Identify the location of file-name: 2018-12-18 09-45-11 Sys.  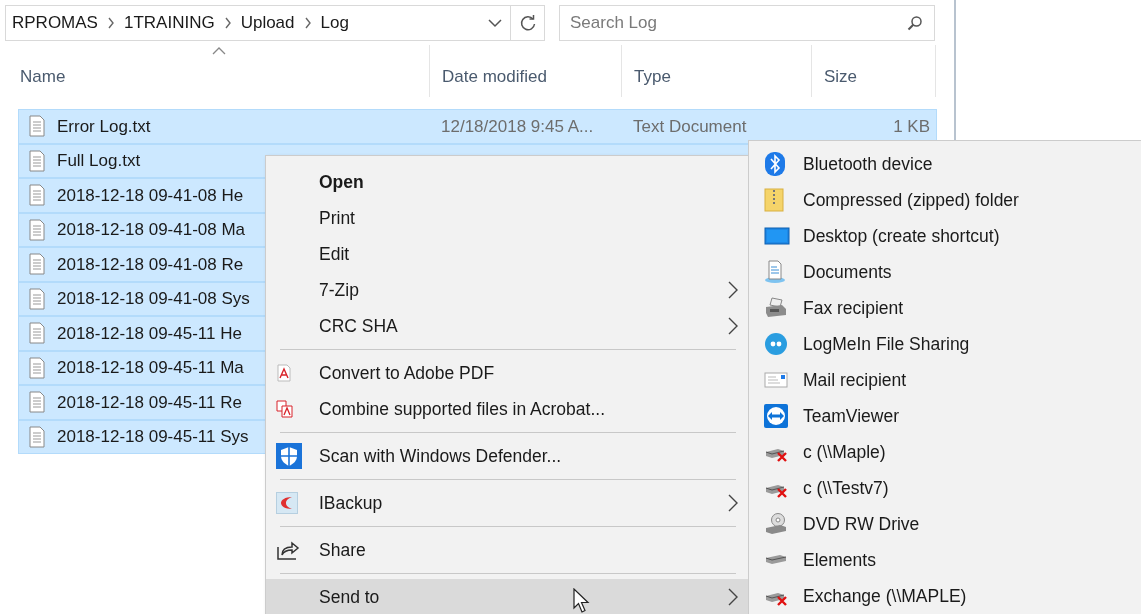
(153, 437).